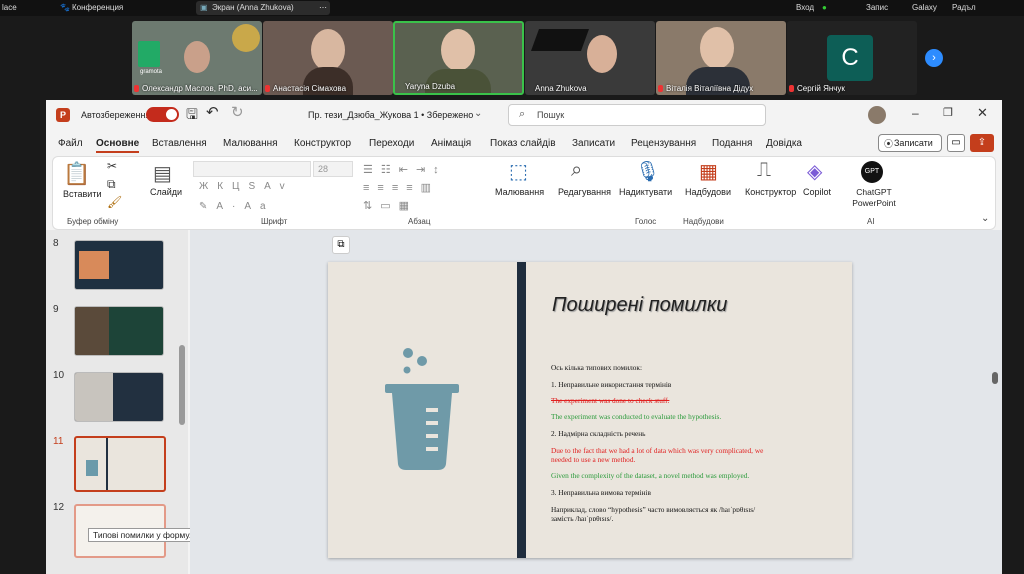 The image size is (1024, 574). What do you see at coordinates (593, 143) in the screenshot?
I see `tab-record: Записати` at bounding box center [593, 143].